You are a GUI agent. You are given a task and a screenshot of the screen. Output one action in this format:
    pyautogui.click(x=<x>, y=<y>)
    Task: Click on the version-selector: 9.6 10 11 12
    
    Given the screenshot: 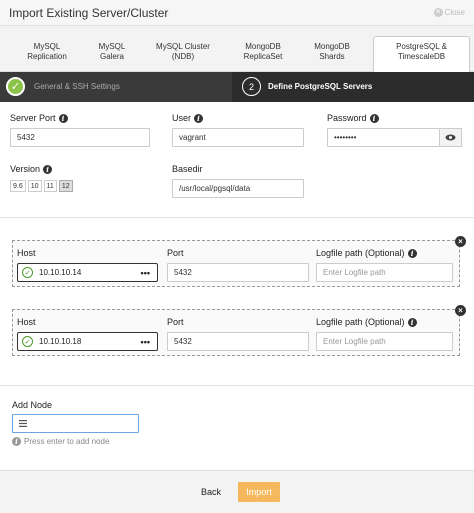 What is the action you would take?
    pyautogui.click(x=41, y=186)
    